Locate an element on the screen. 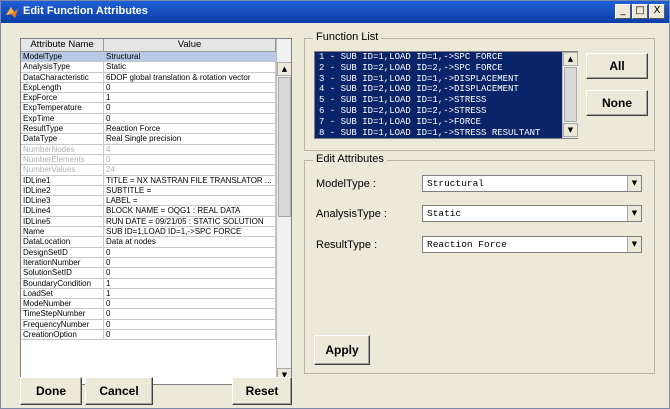  function-list-scrollbar: ▲ ▼ is located at coordinates (570, 95).